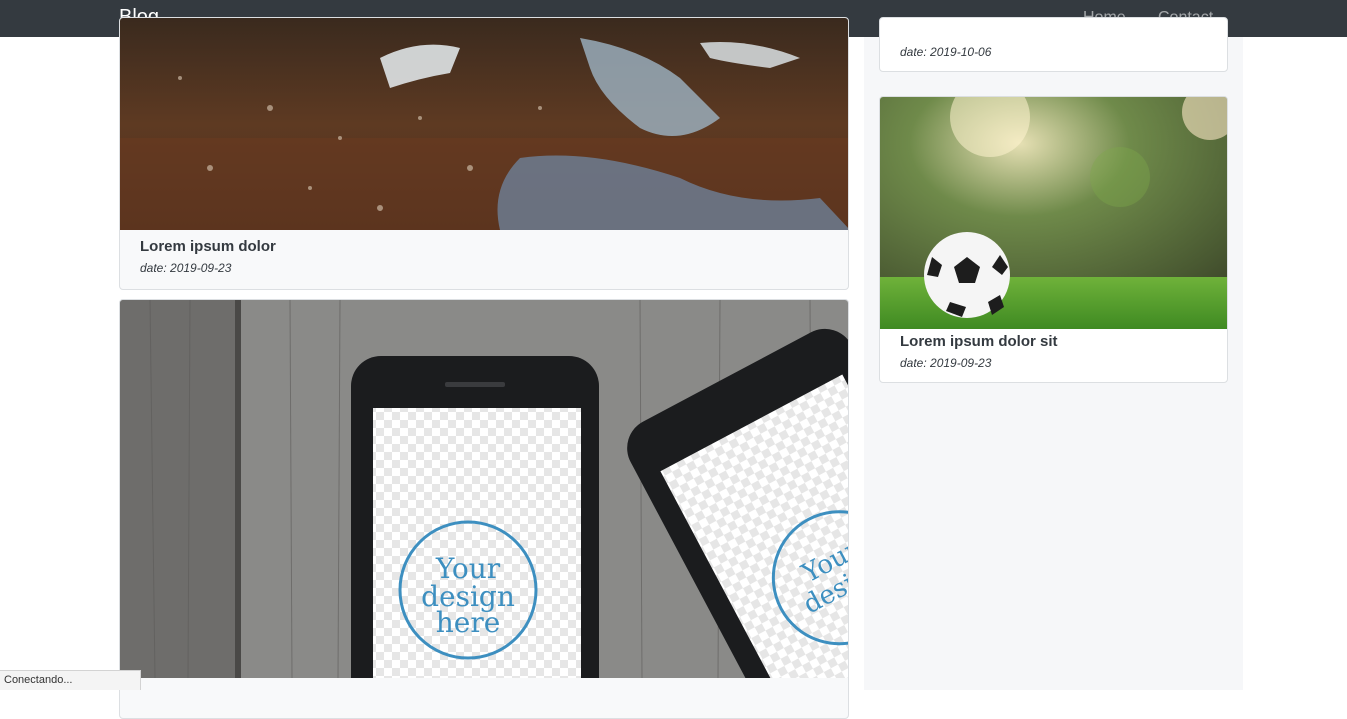 This screenshot has width=1347, height=719. What do you see at coordinates (979, 341) in the screenshot?
I see `sidebar-card-title: Lorem ipsum dolor sit` at bounding box center [979, 341].